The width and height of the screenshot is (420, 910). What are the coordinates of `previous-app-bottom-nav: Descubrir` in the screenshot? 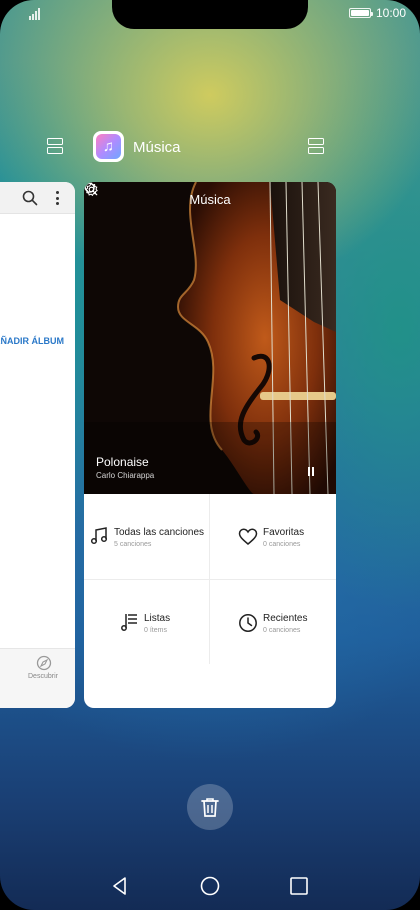 It's located at (37, 678).